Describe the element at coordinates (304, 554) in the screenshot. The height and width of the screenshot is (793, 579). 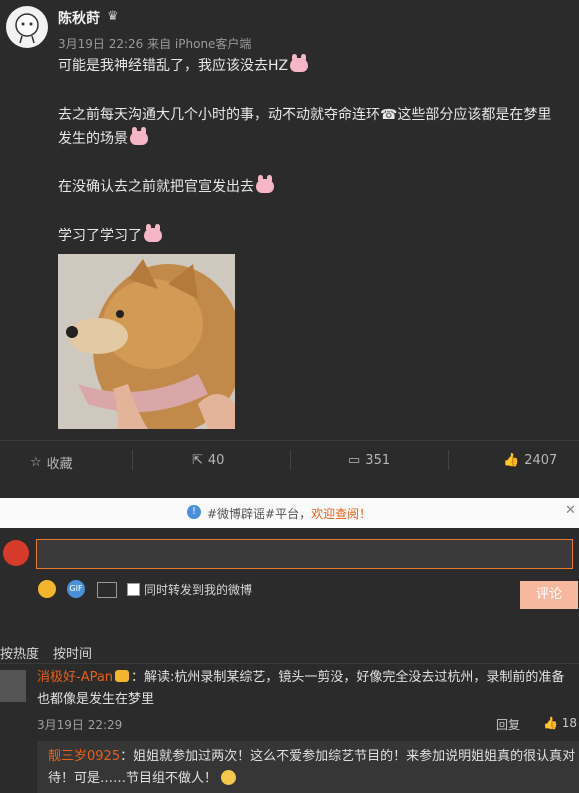
I see `comment-input` at that location.